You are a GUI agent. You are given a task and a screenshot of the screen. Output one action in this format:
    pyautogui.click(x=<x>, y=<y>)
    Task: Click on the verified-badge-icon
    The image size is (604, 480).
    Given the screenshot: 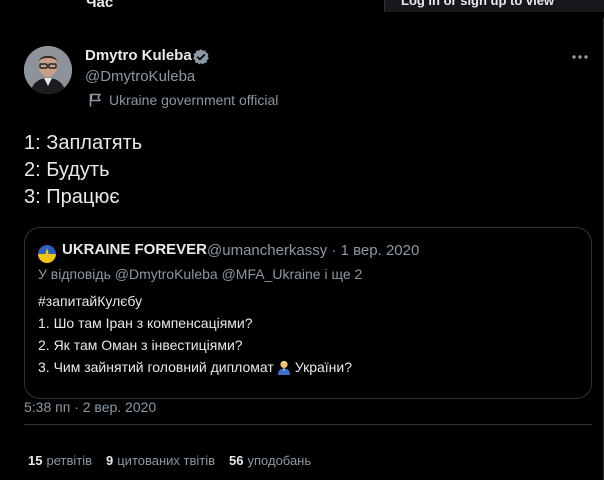 What is the action you would take?
    pyautogui.click(x=201, y=57)
    